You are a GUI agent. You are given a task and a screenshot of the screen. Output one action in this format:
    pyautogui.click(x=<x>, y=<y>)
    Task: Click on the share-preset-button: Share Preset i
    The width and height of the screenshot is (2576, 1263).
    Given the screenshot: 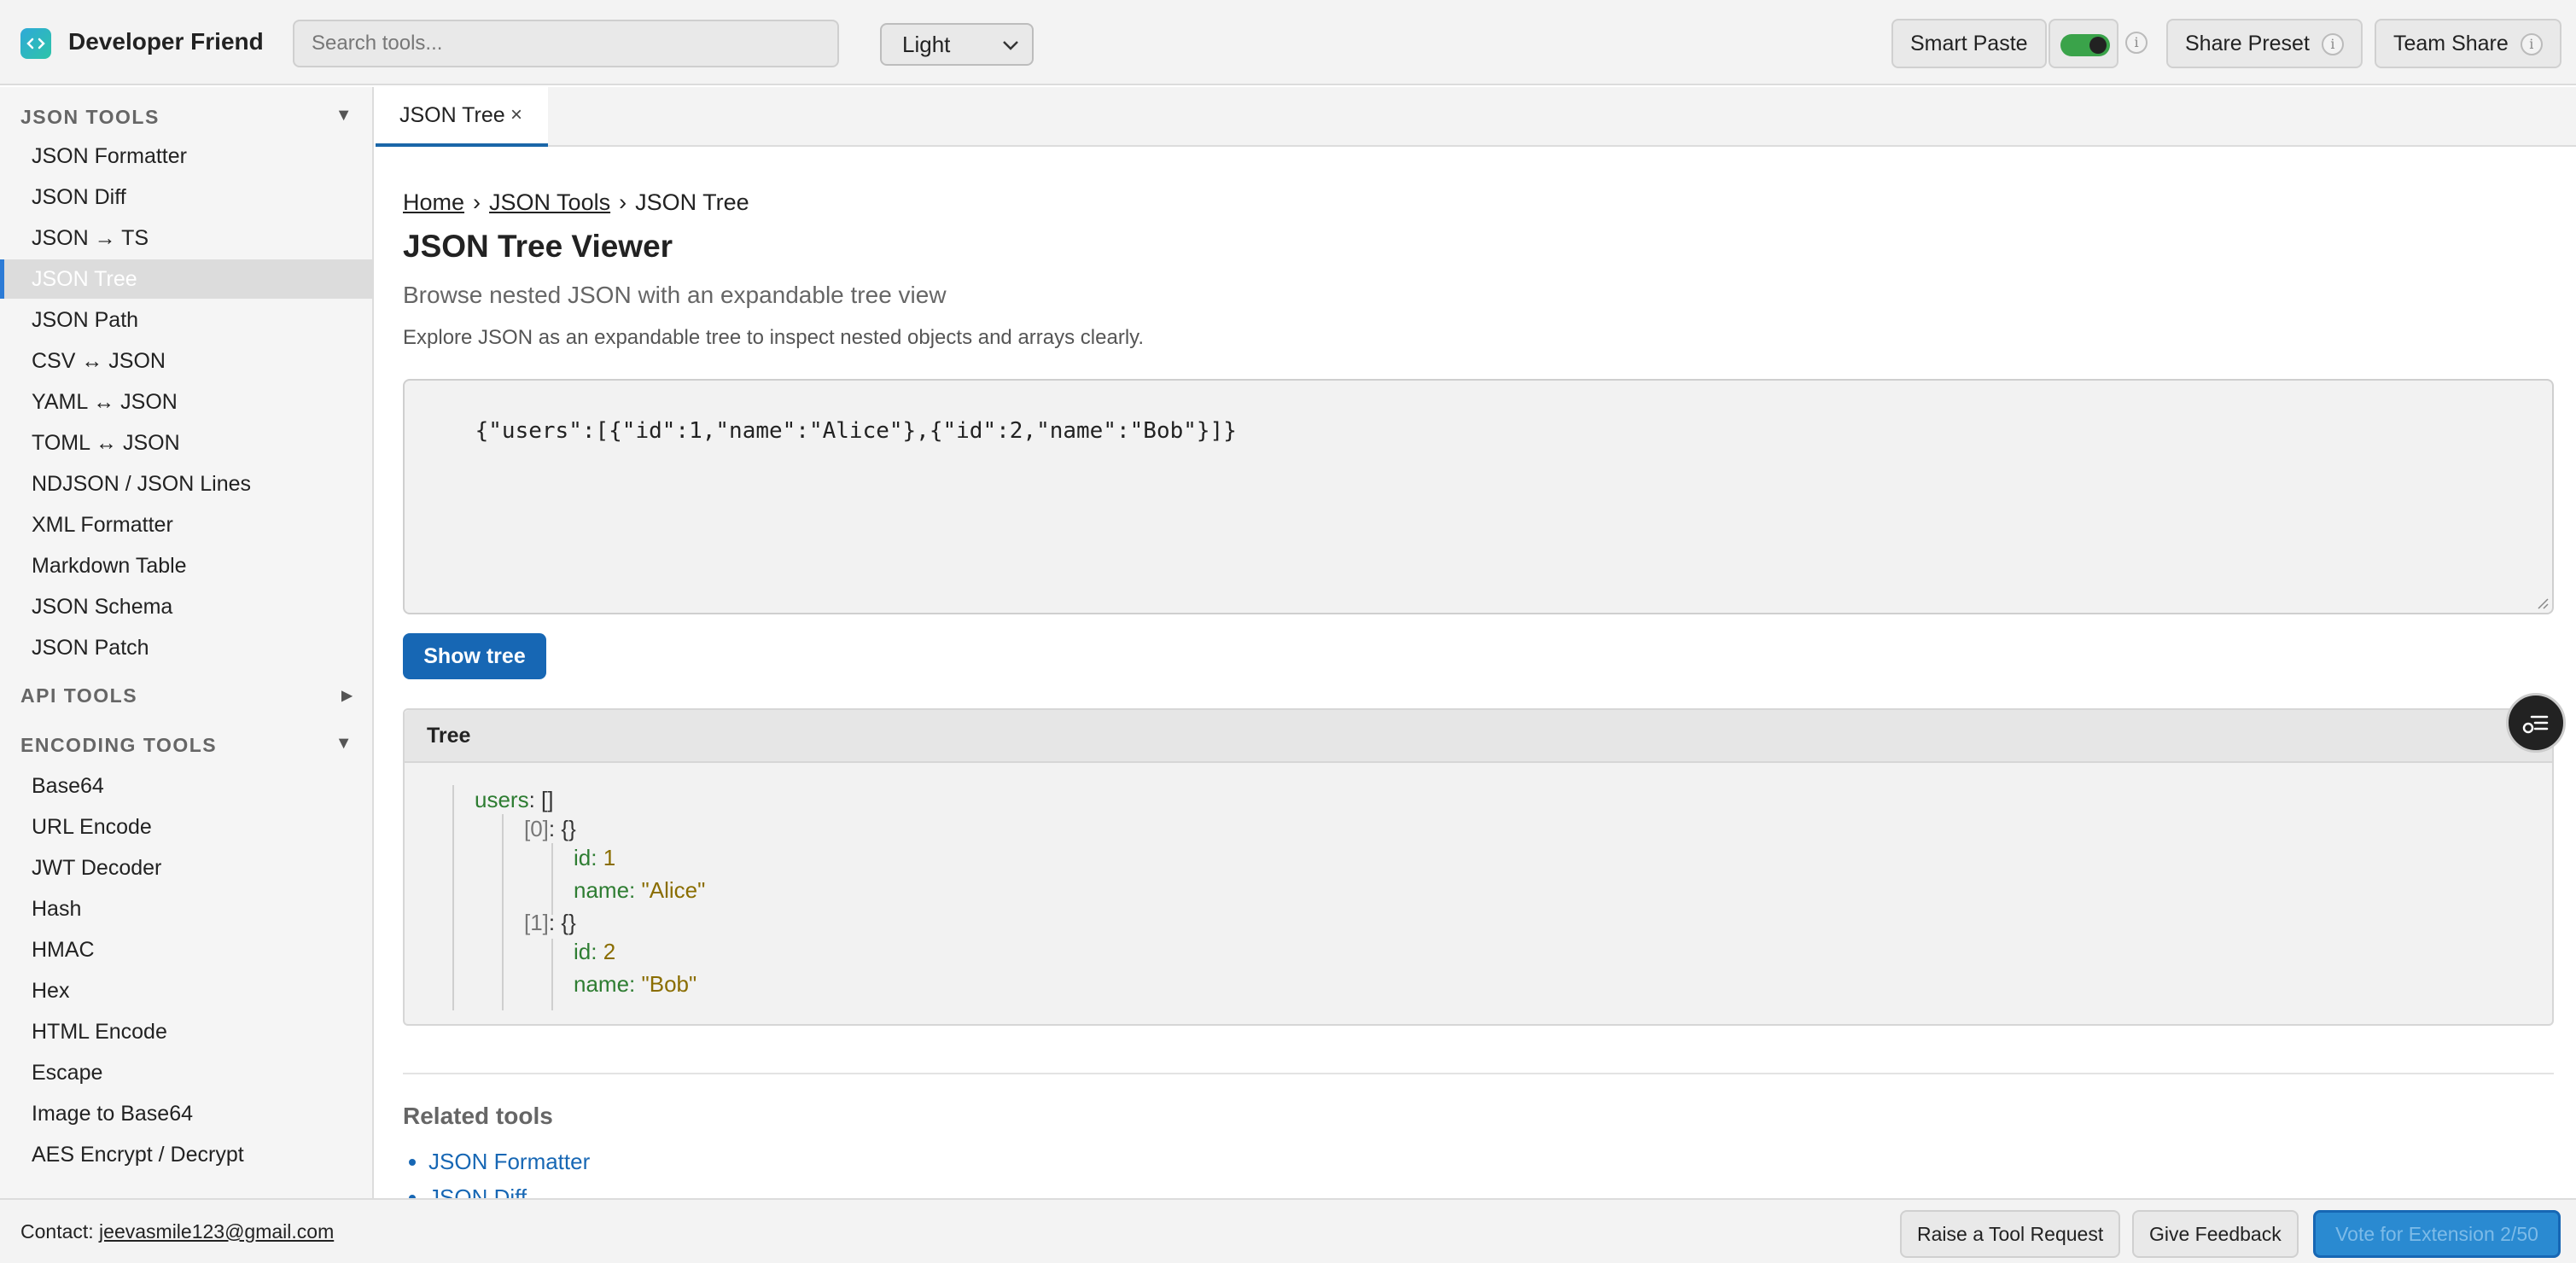 What is the action you would take?
    pyautogui.click(x=2264, y=43)
    